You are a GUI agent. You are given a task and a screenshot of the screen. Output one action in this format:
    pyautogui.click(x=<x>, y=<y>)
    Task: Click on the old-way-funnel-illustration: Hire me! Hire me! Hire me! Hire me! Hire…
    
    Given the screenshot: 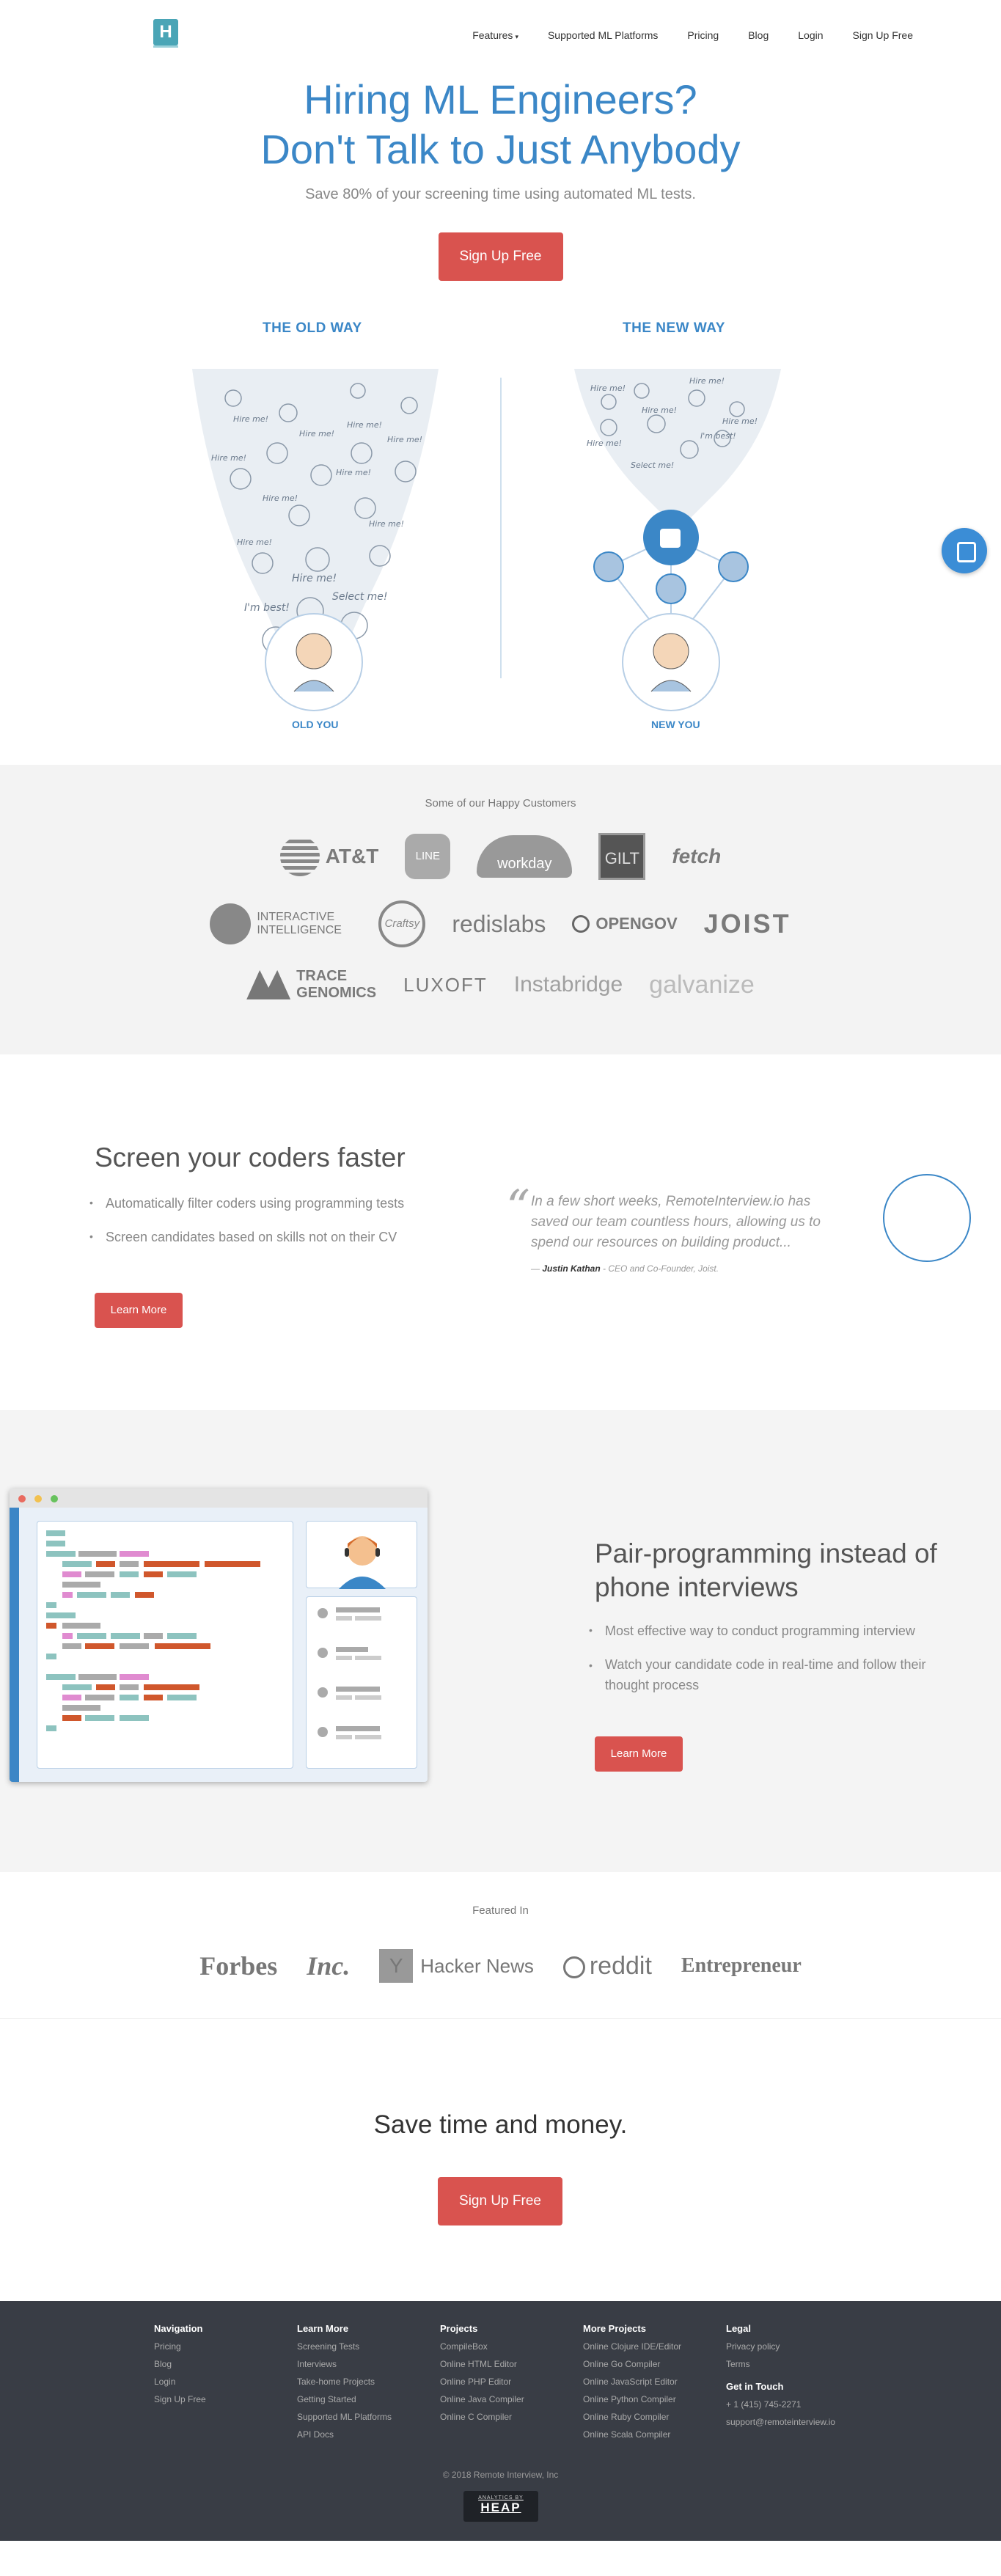 What is the action you would take?
    pyautogui.click(x=315, y=540)
    